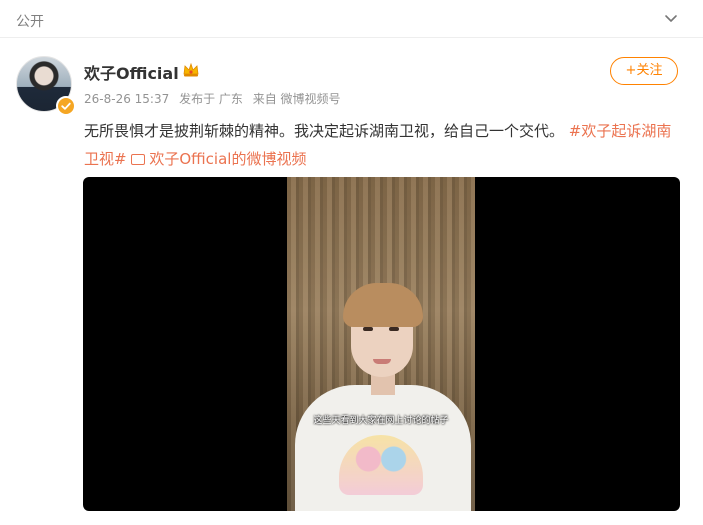 This screenshot has height=525, width=703. I want to click on video-icon, so click(138, 159).